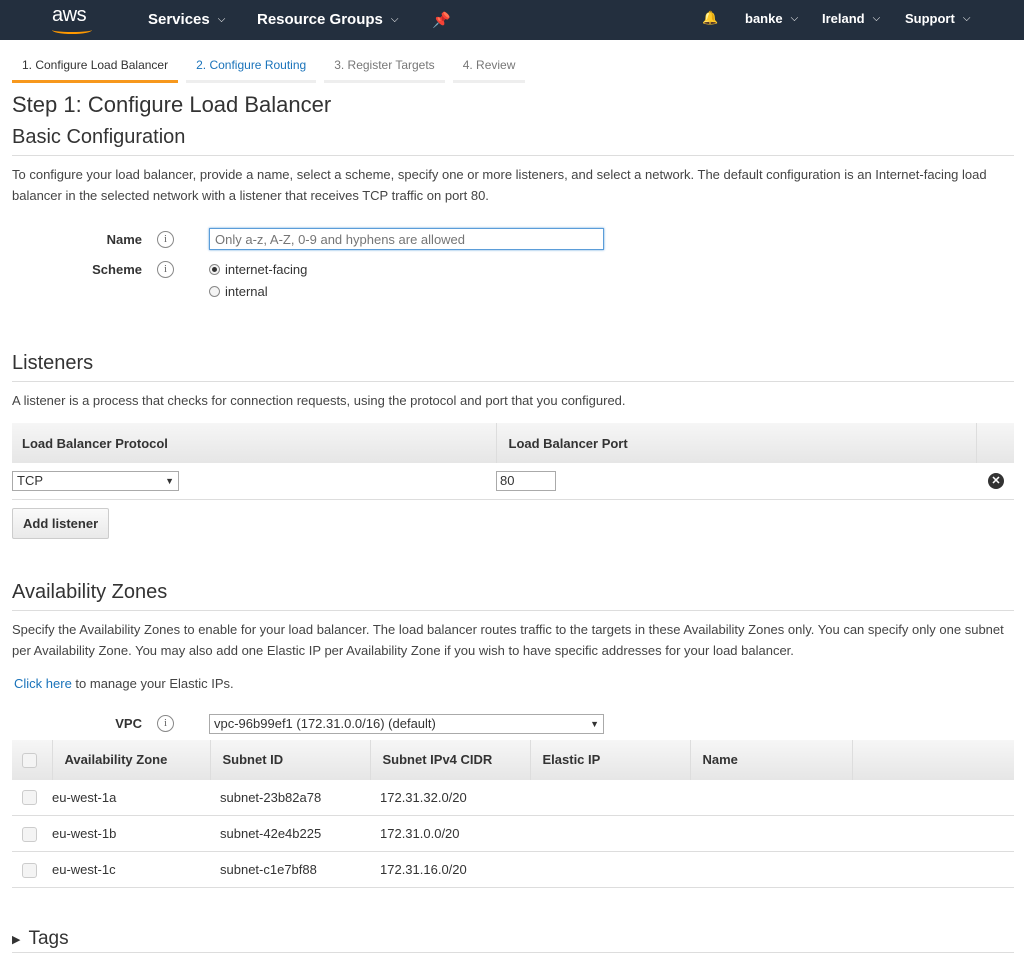 The image size is (1024, 953). Describe the element at coordinates (449, 759) in the screenshot. I see `col-subnet-cidr: Subnet IPv4 CIDR` at that location.